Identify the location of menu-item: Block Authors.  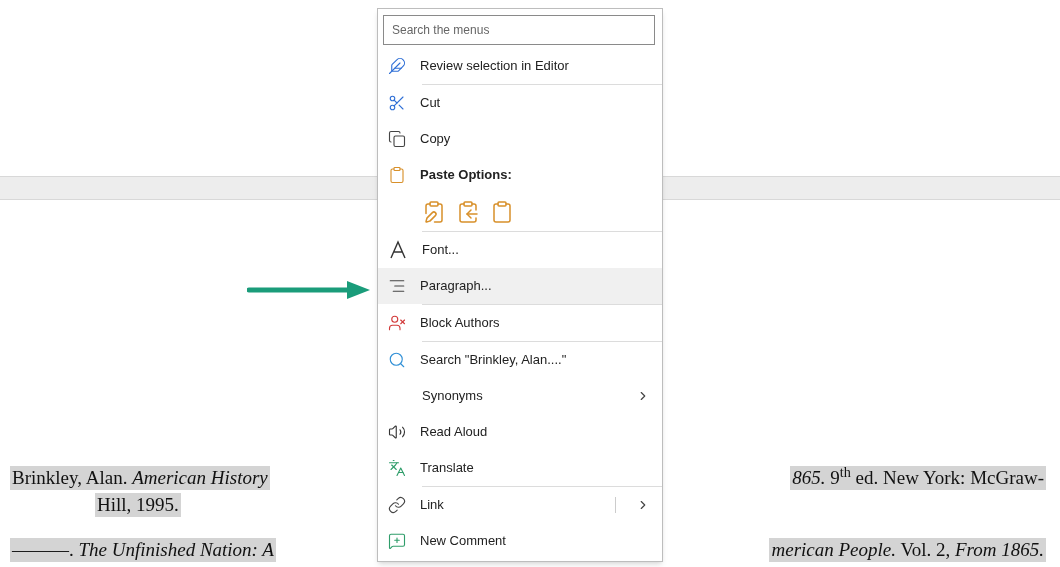
(520, 323).